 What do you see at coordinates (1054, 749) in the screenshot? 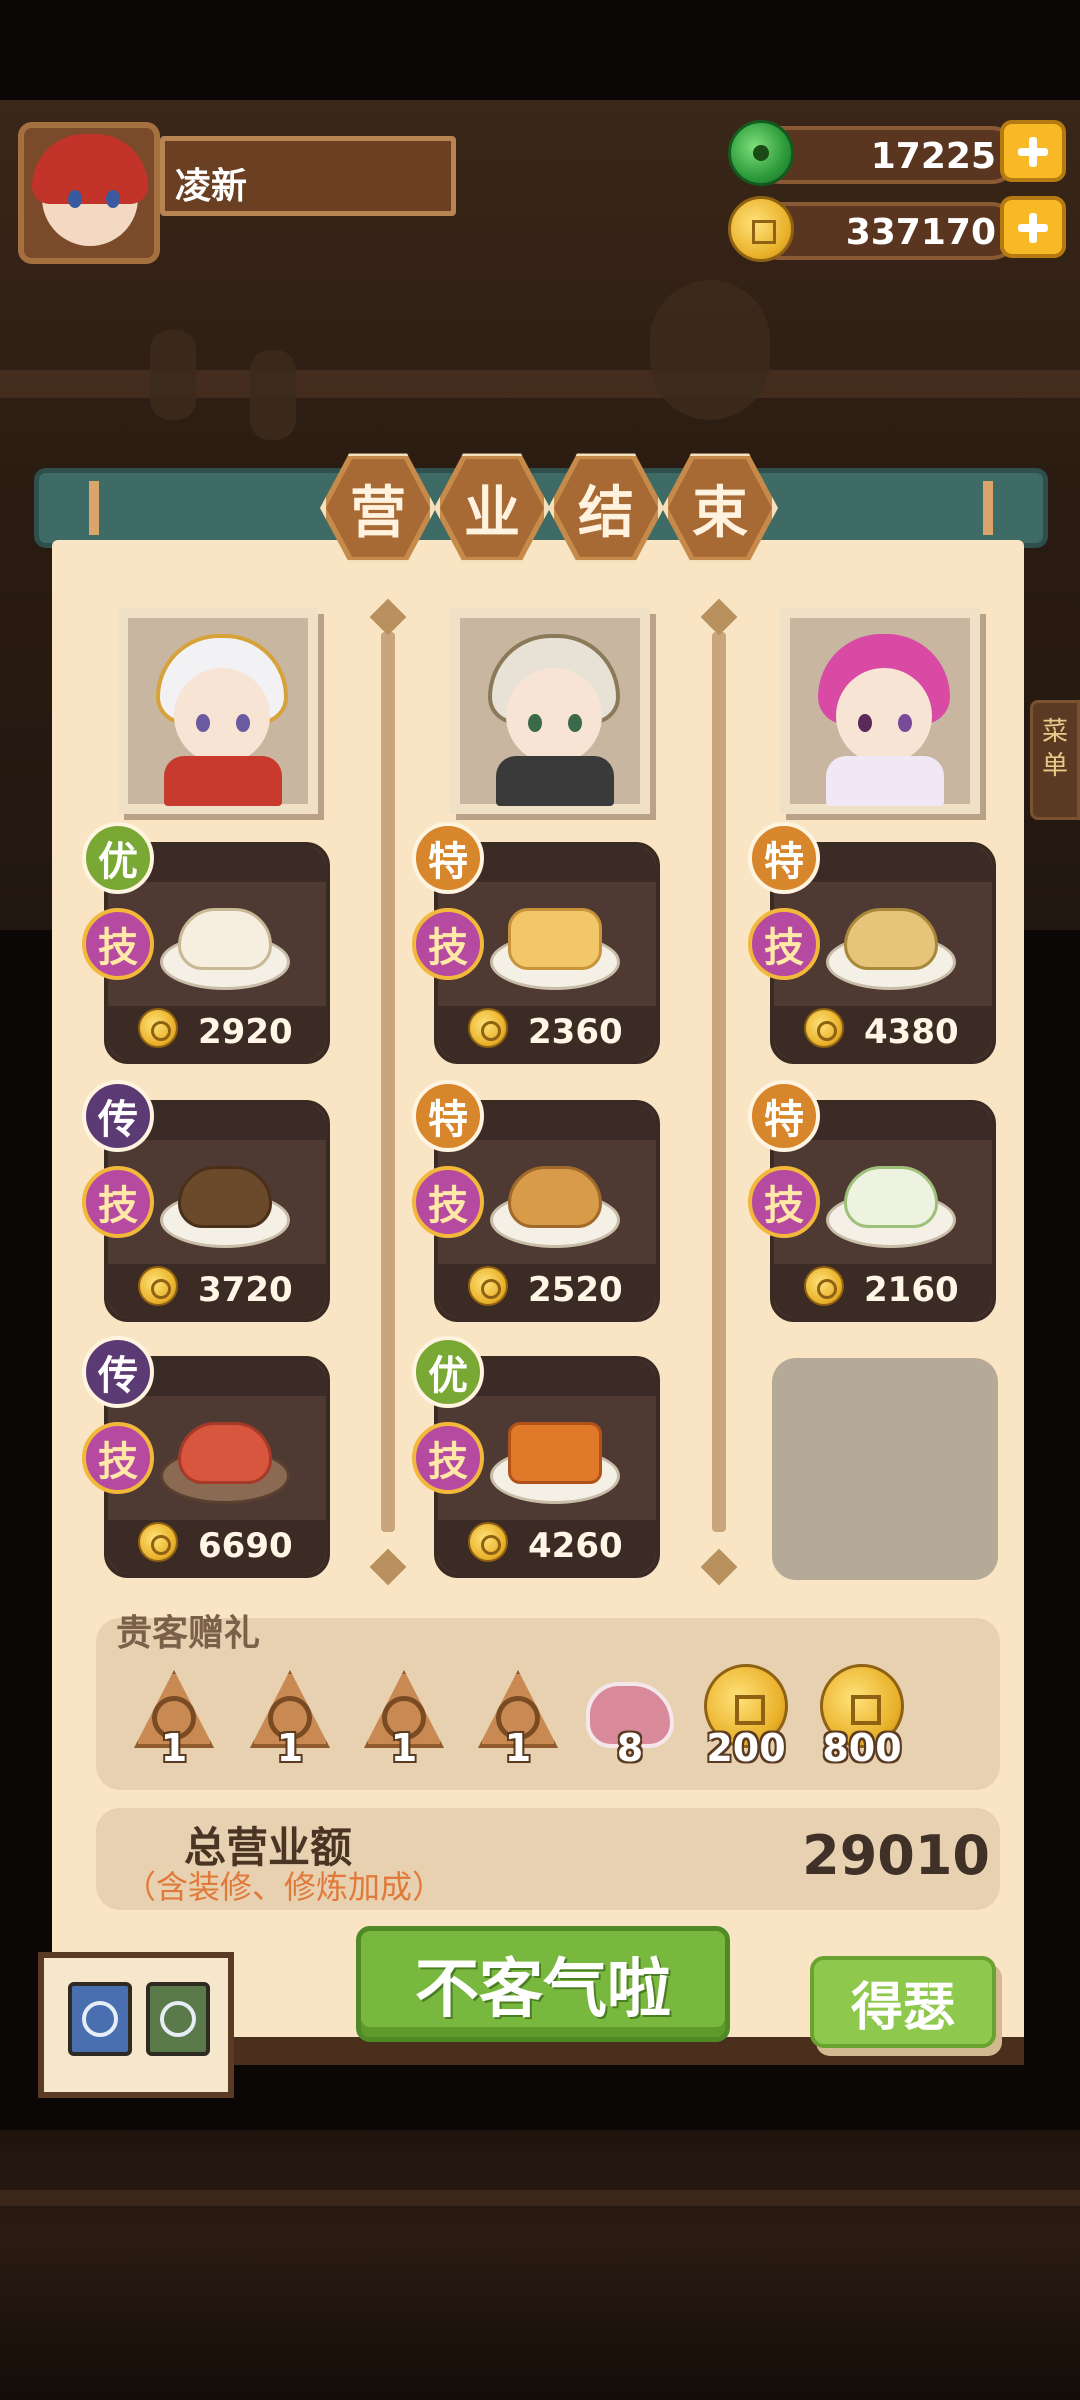
I see `menu-side-tab-label: 菜单` at bounding box center [1054, 749].